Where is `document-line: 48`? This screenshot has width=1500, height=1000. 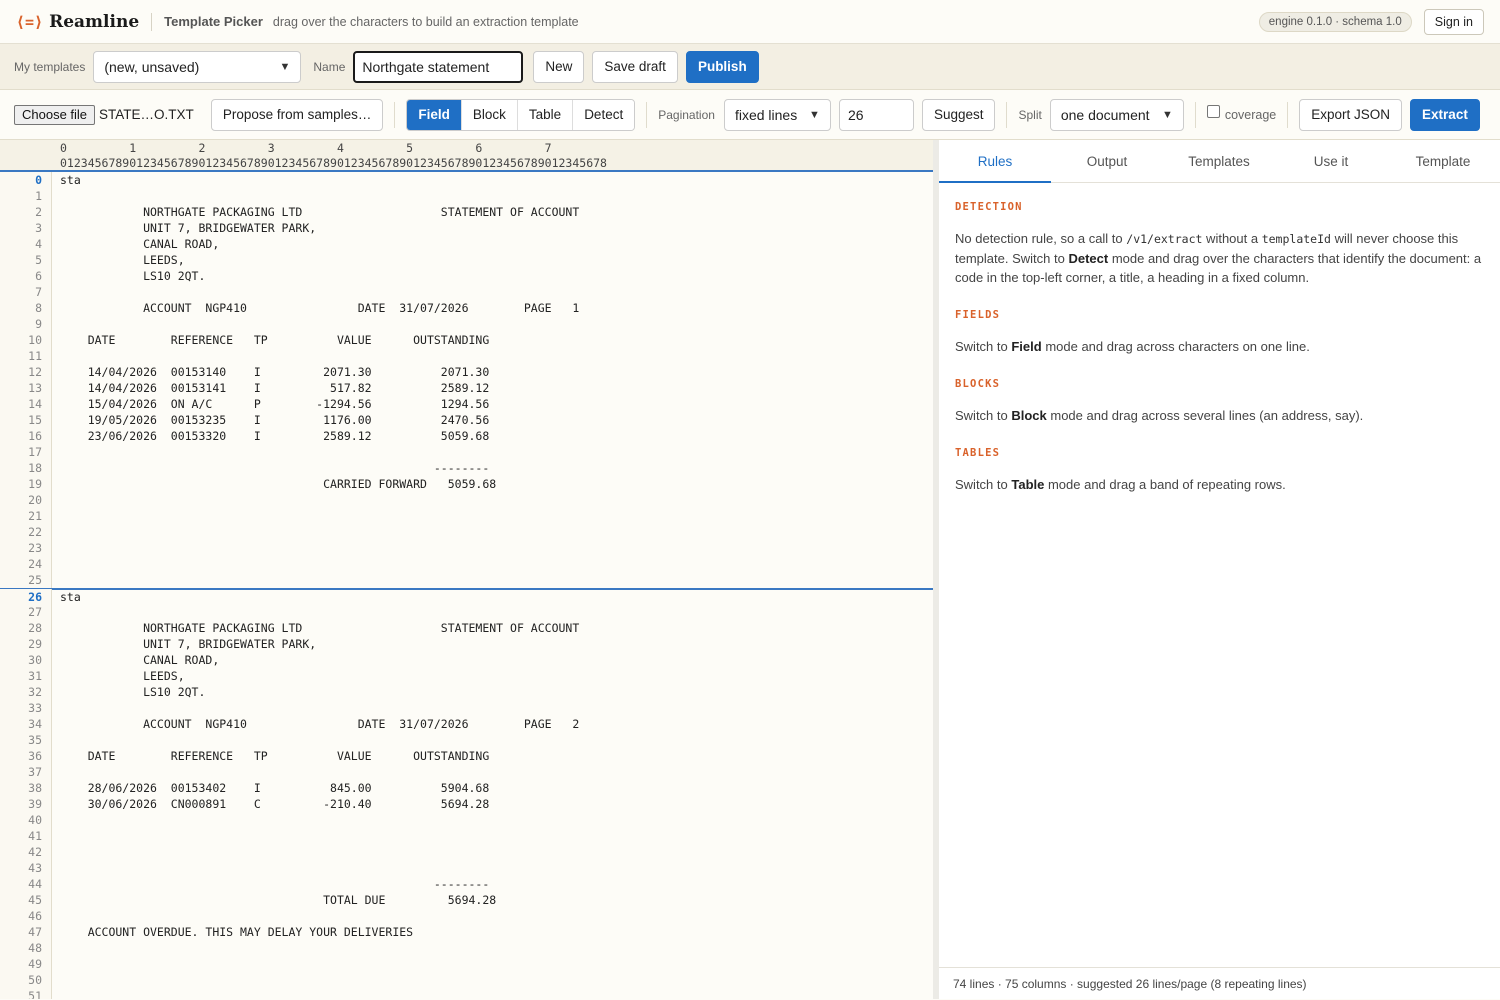
document-line: 48 is located at coordinates (466, 948).